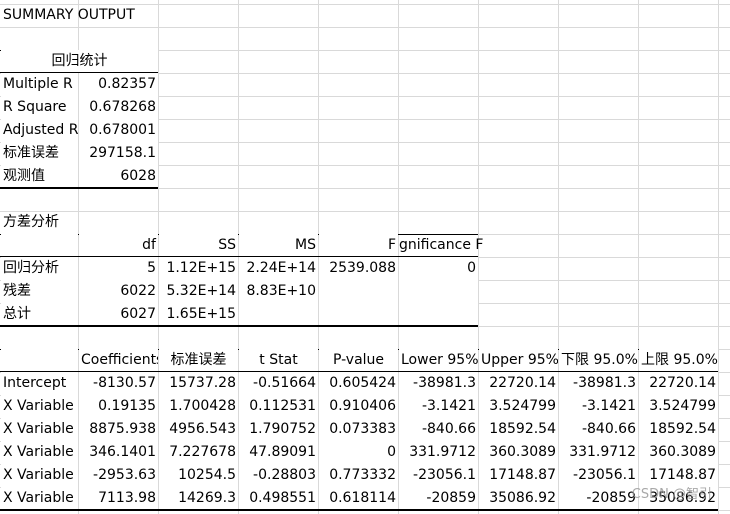 The width and height of the screenshot is (730, 514). Describe the element at coordinates (39, 130) in the screenshot. I see `regression-stat-label: Adjusted R` at that location.